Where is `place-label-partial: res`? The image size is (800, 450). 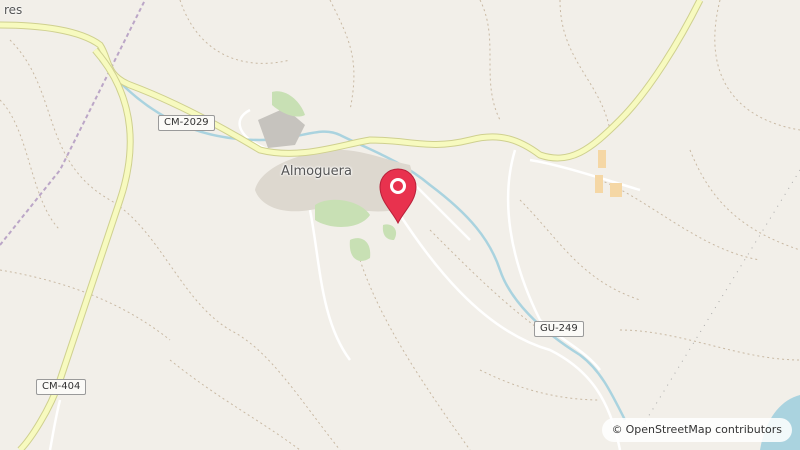 place-label-partial: res is located at coordinates (13, 10).